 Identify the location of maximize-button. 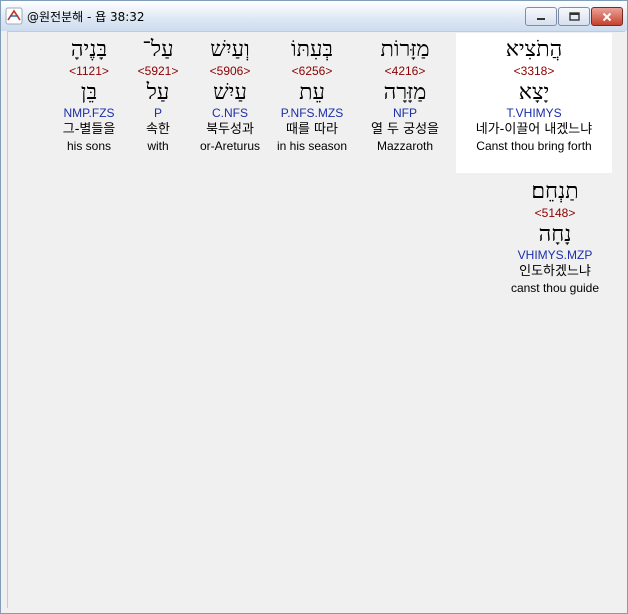
(574, 16).